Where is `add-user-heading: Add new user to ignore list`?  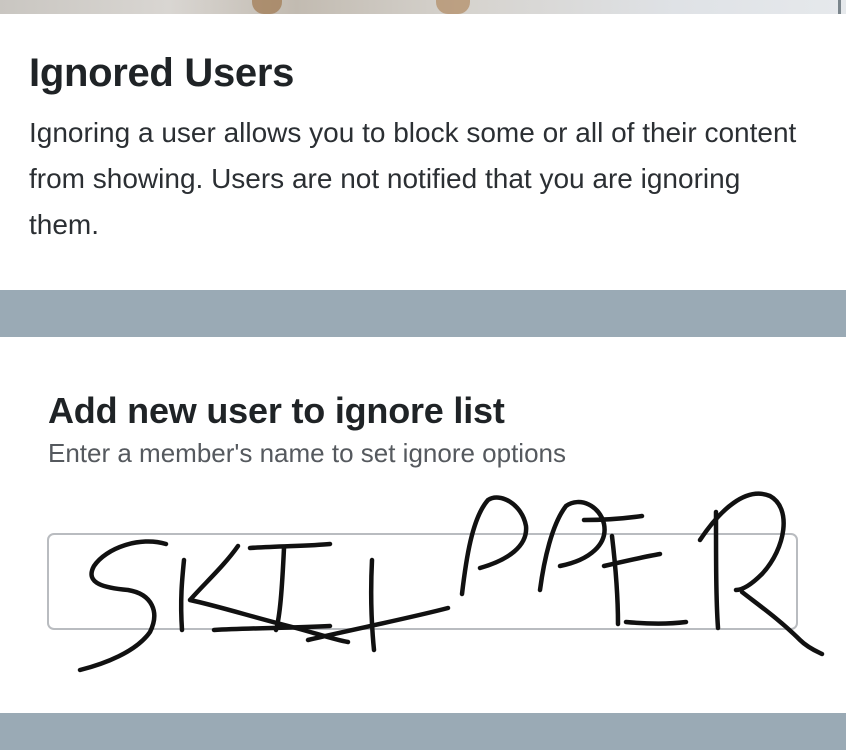
add-user-heading: Add new user to ignore list is located at coordinates (276, 410).